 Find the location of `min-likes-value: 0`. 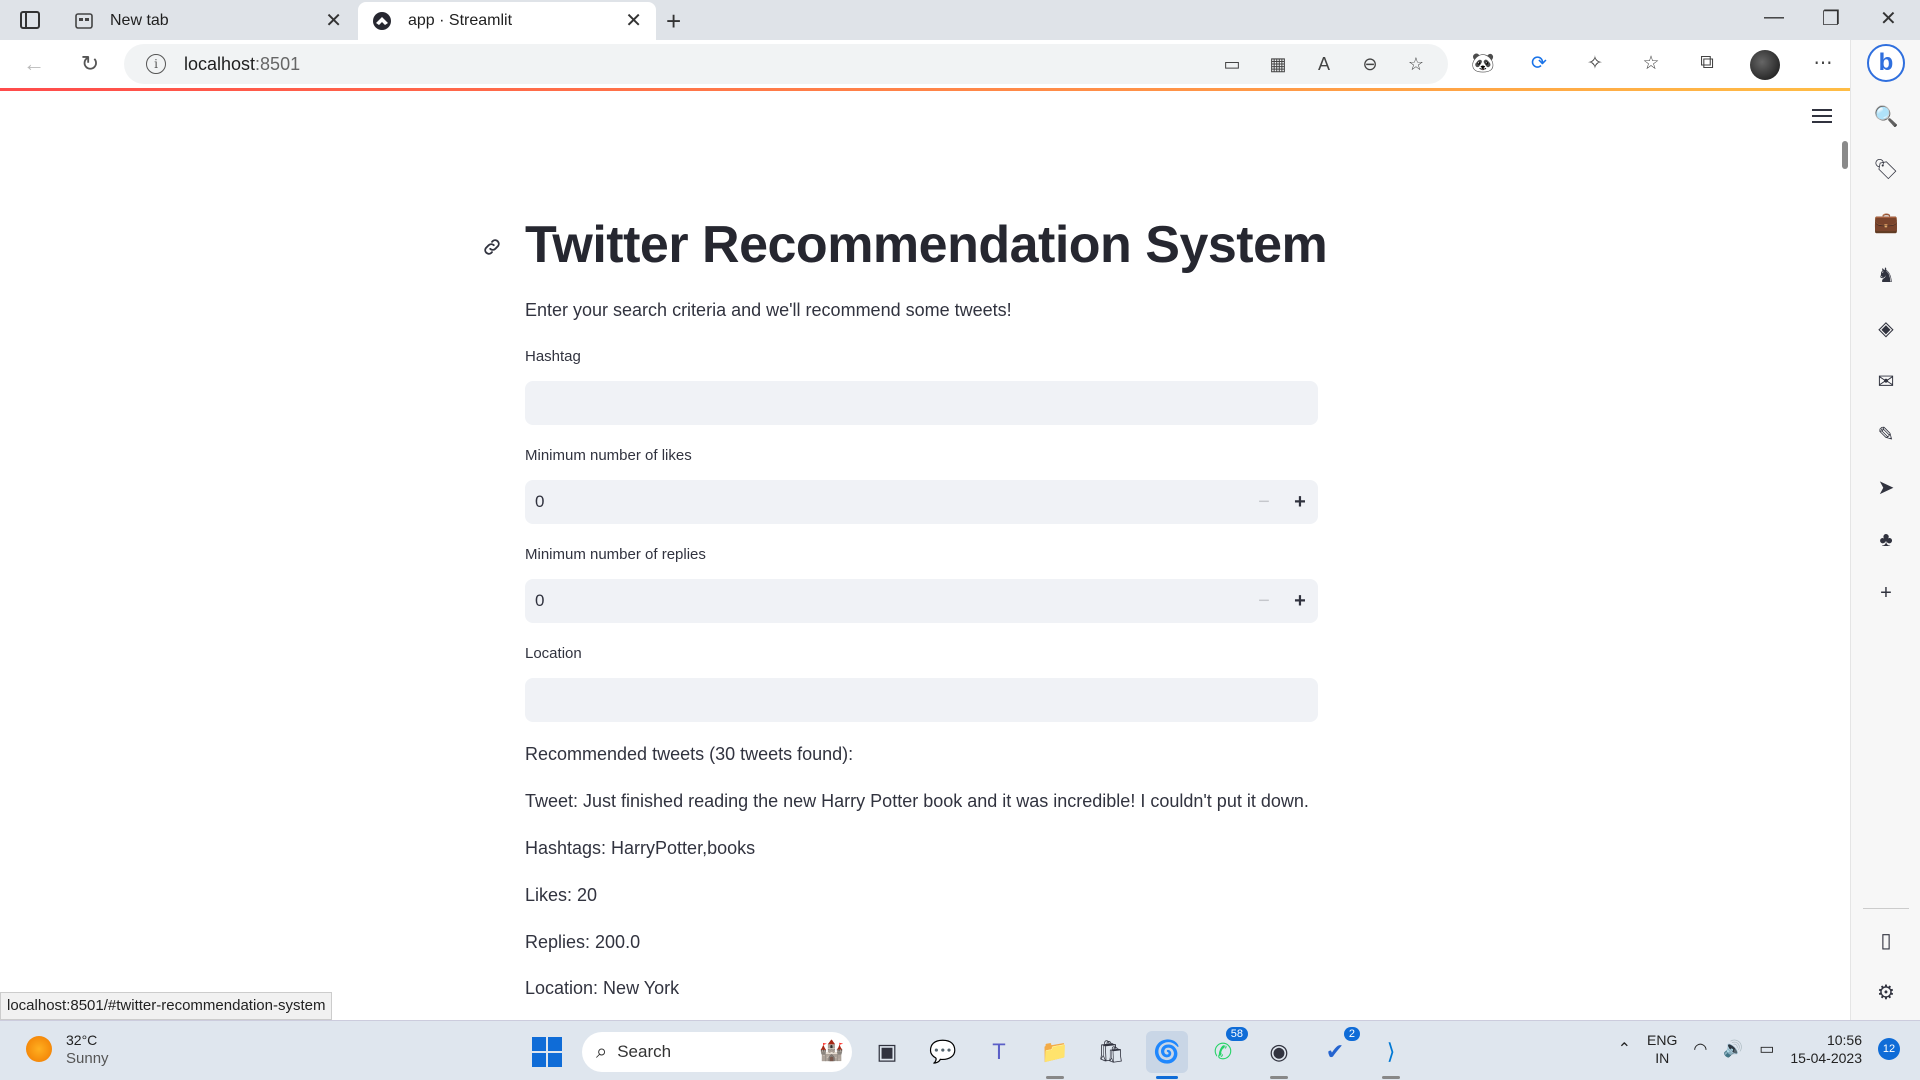

min-likes-value: 0 is located at coordinates (885, 502).